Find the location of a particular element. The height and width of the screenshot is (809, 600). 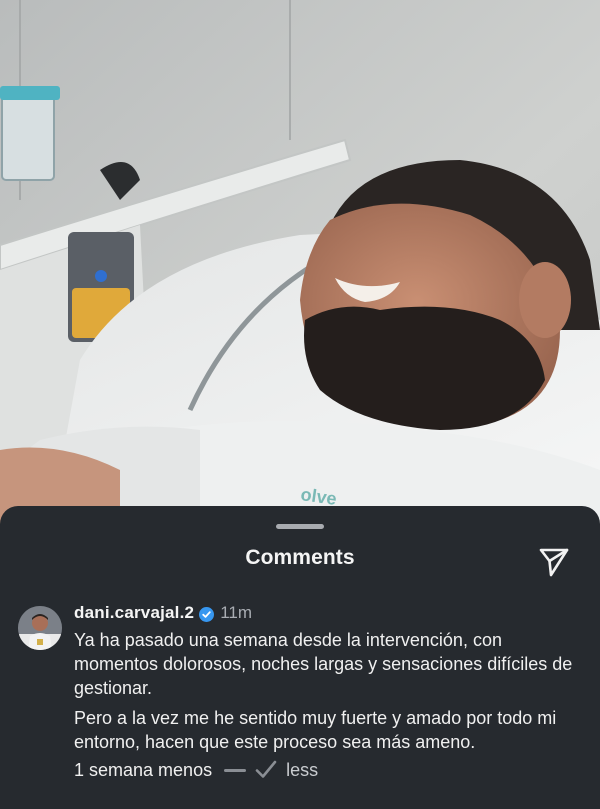

translation-label: 1 semana menos is located at coordinates (143, 770).